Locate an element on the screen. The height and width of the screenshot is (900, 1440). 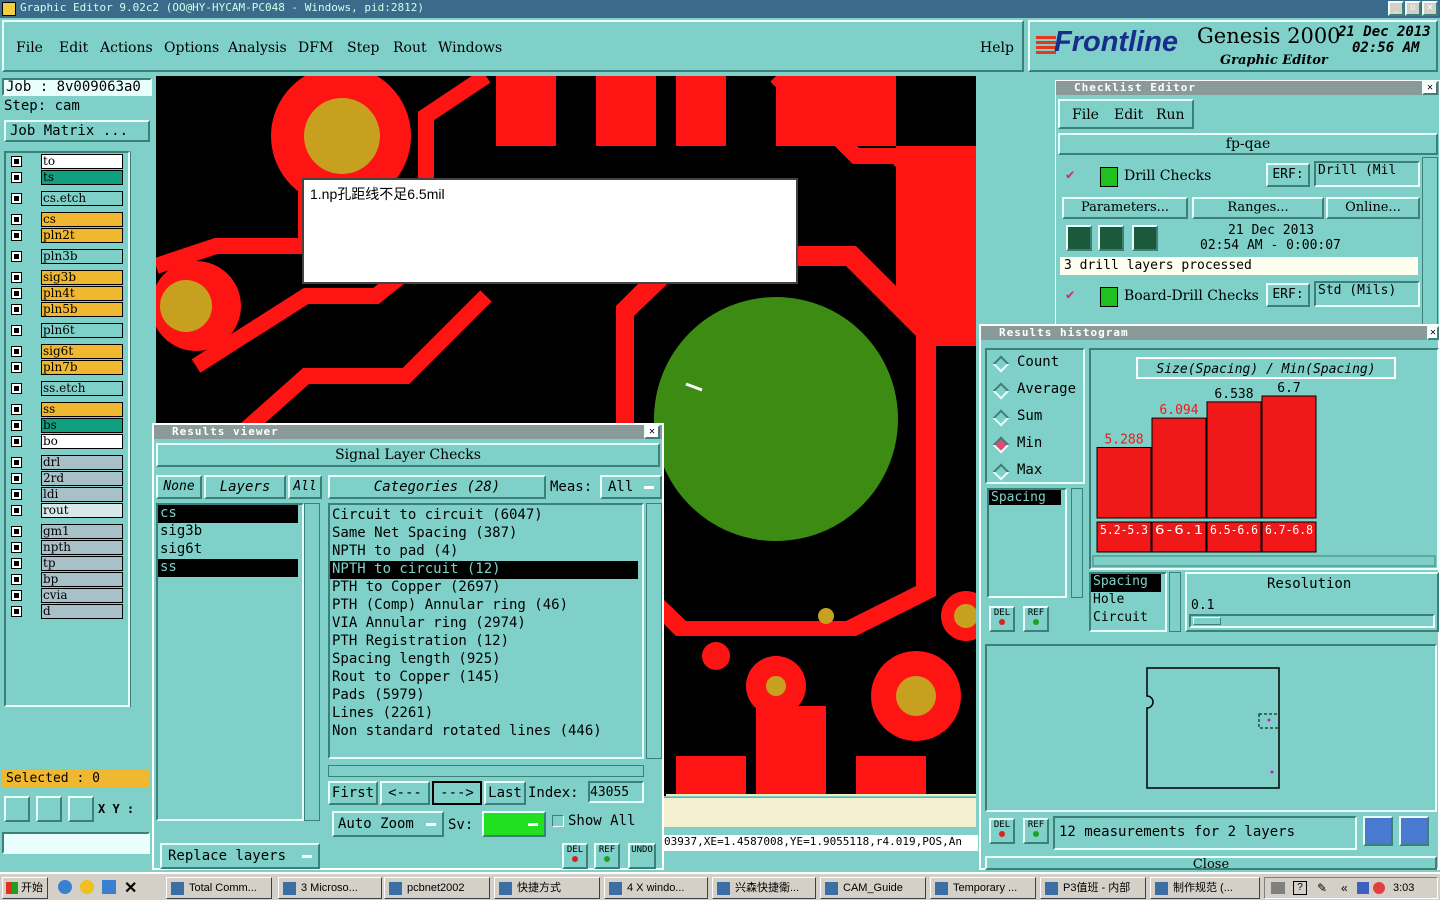
layer-name: d is located at coordinates (82, 611).